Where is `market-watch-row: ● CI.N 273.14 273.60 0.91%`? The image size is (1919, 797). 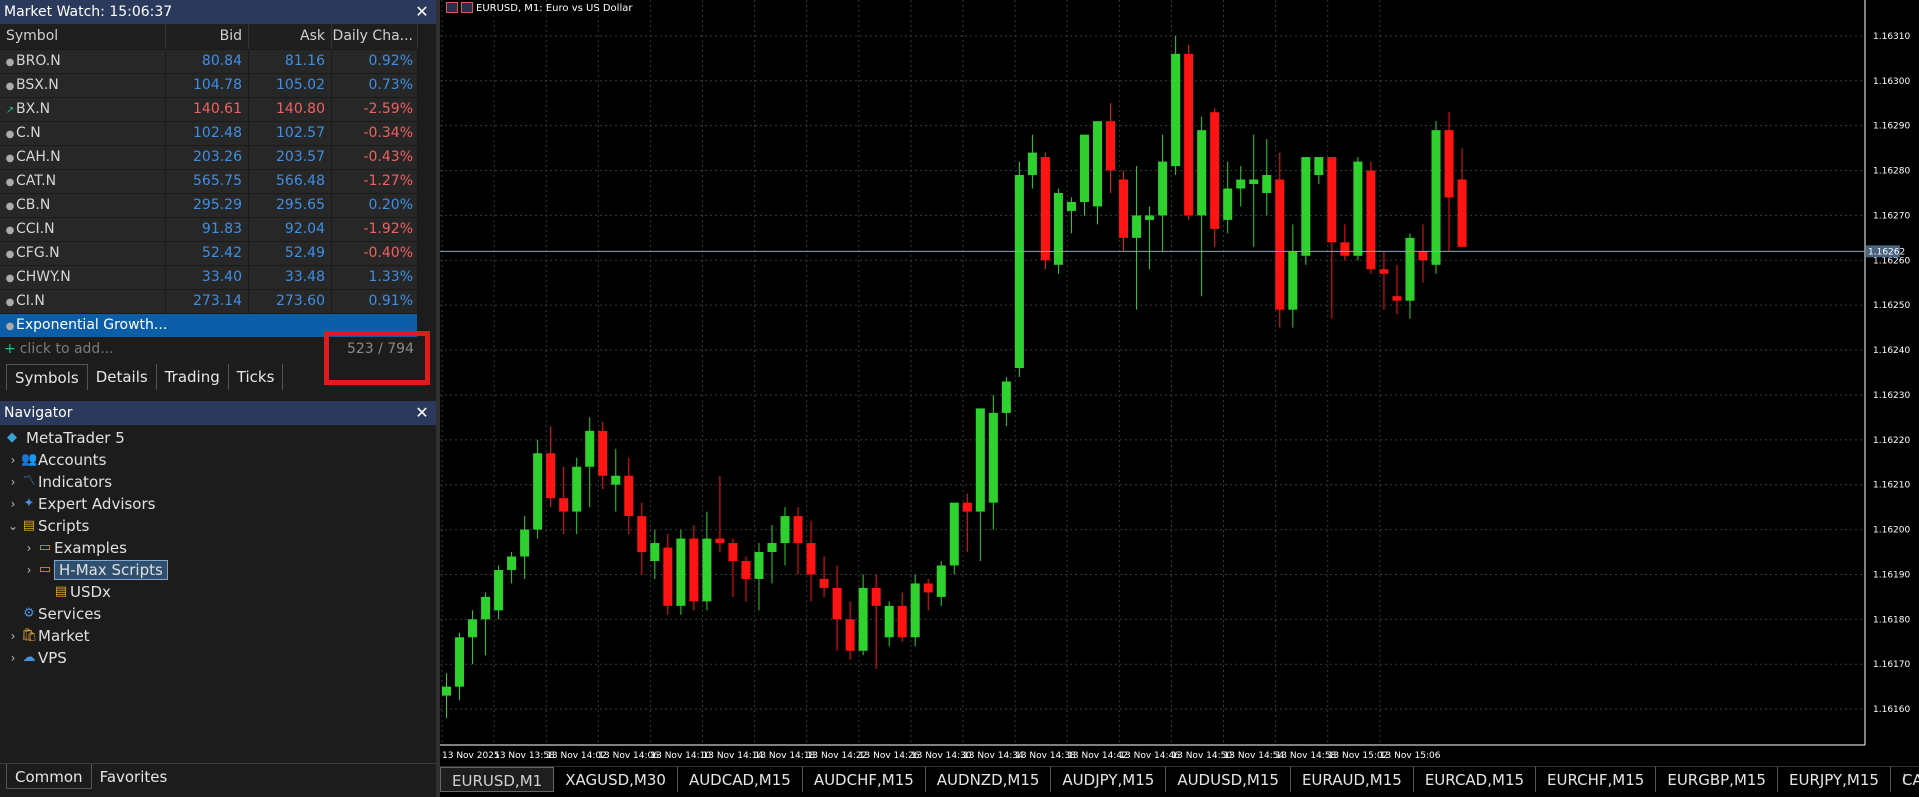 market-watch-row: ● CI.N 273.14 273.60 0.91% is located at coordinates (209, 301).